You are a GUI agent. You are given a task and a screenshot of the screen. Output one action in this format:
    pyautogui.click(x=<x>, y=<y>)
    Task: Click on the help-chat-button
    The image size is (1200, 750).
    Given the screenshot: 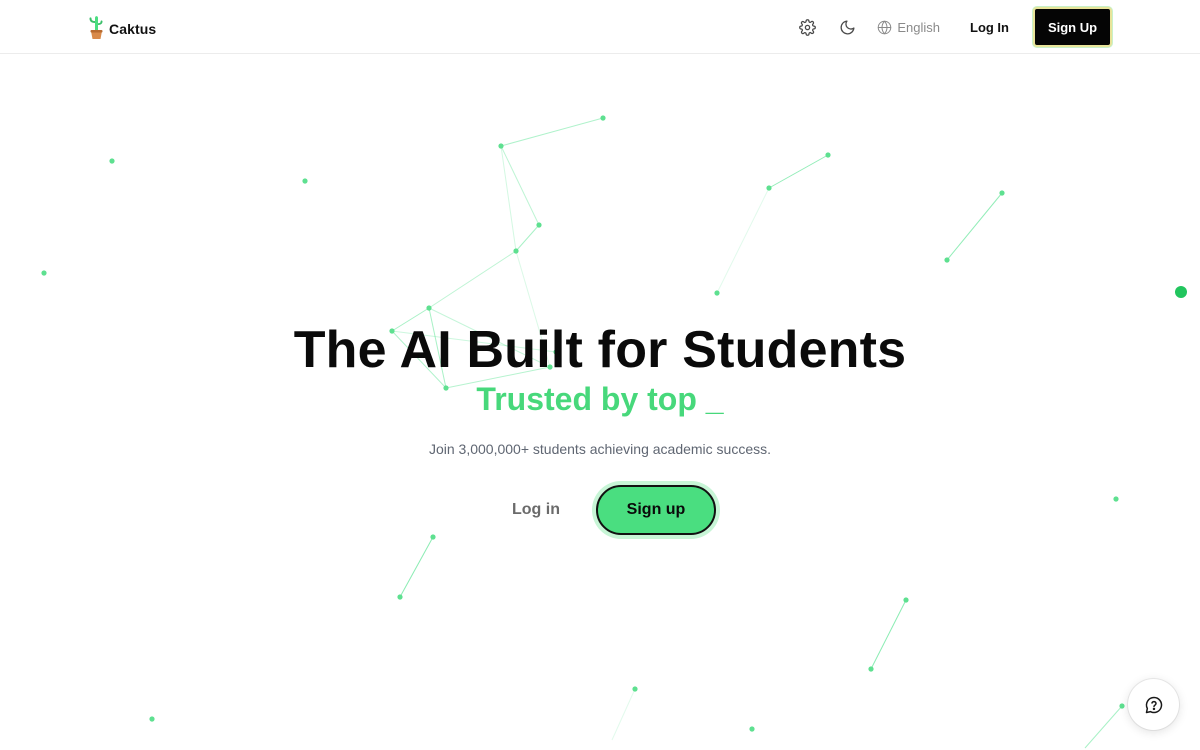 What is the action you would take?
    pyautogui.click(x=1153, y=704)
    